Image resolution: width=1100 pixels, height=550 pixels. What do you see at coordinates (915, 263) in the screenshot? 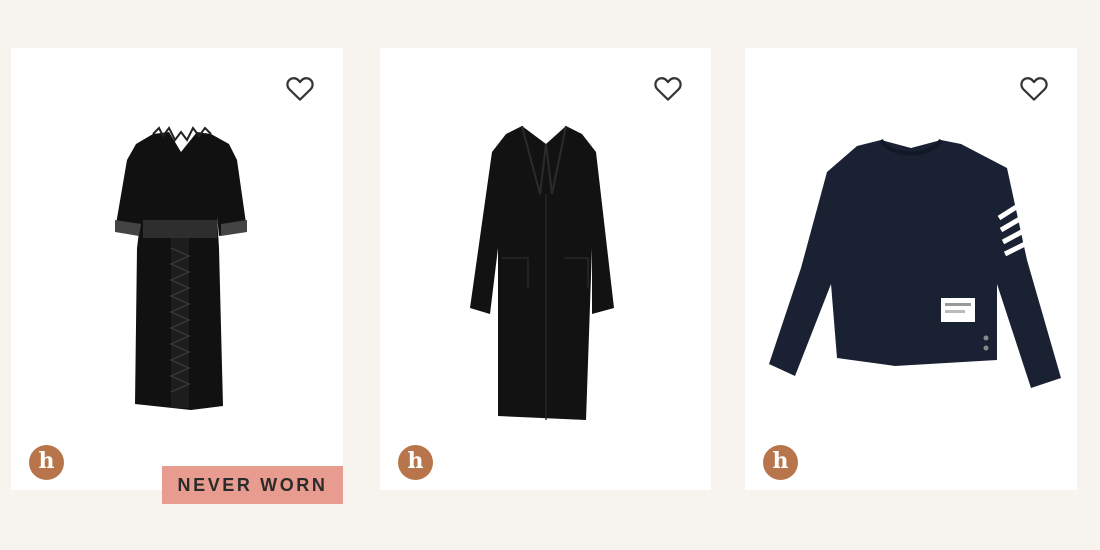
I see `sweatshirt-illustration` at bounding box center [915, 263].